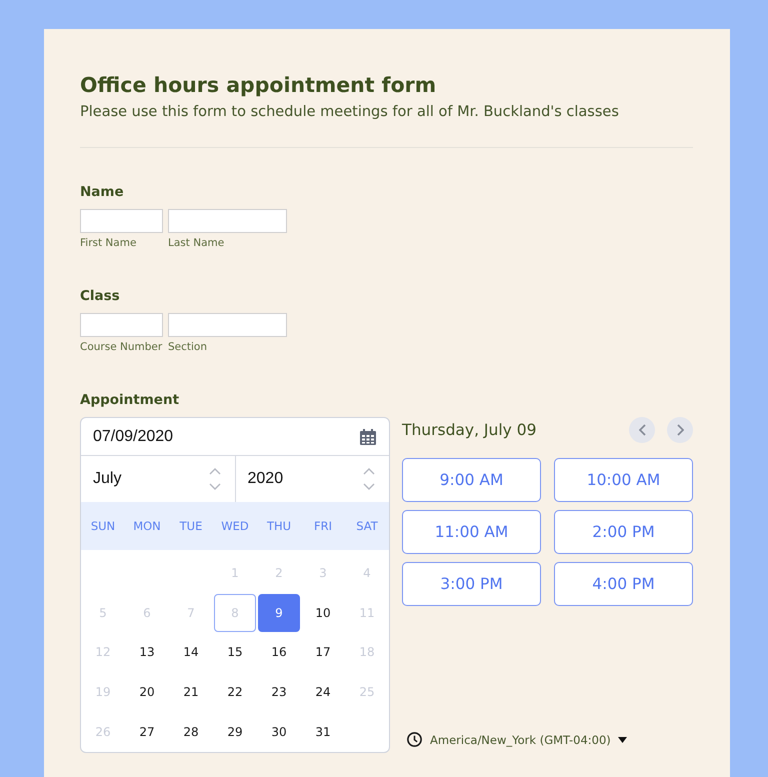 Image resolution: width=768 pixels, height=777 pixels. Describe the element at coordinates (109, 243) in the screenshot. I see `input-caption: First Name` at that location.